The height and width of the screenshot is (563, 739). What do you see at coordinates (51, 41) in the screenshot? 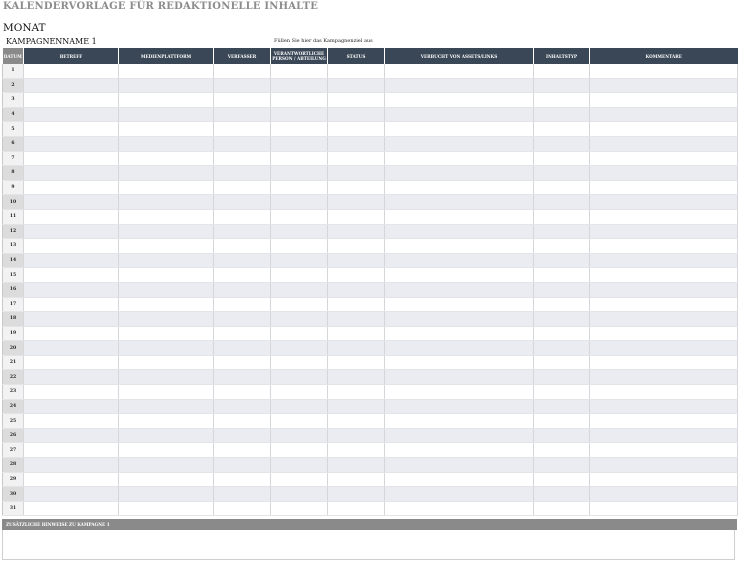
I see `campaign-name: KAMPAGNENNAME 1` at bounding box center [51, 41].